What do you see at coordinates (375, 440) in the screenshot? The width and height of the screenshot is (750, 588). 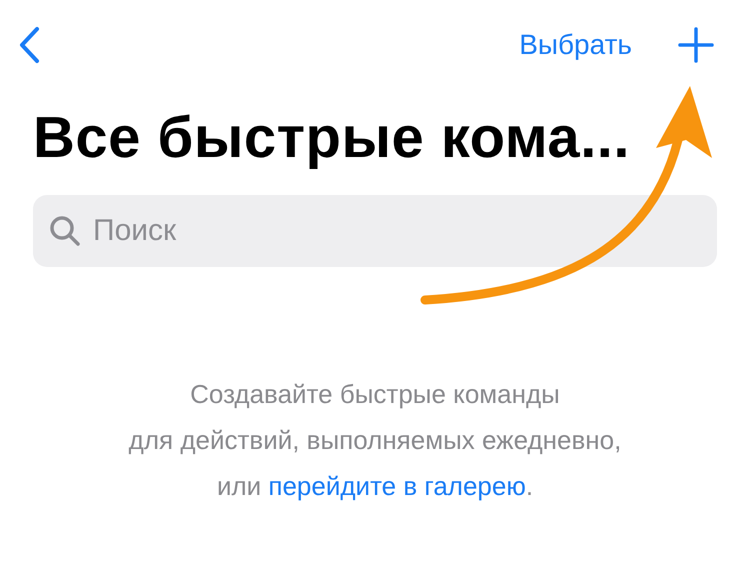 I see `empty-state-message: Создавайте быстрые команды для действий, выполняемых ежедневно, или перейдите в галерею.` at bounding box center [375, 440].